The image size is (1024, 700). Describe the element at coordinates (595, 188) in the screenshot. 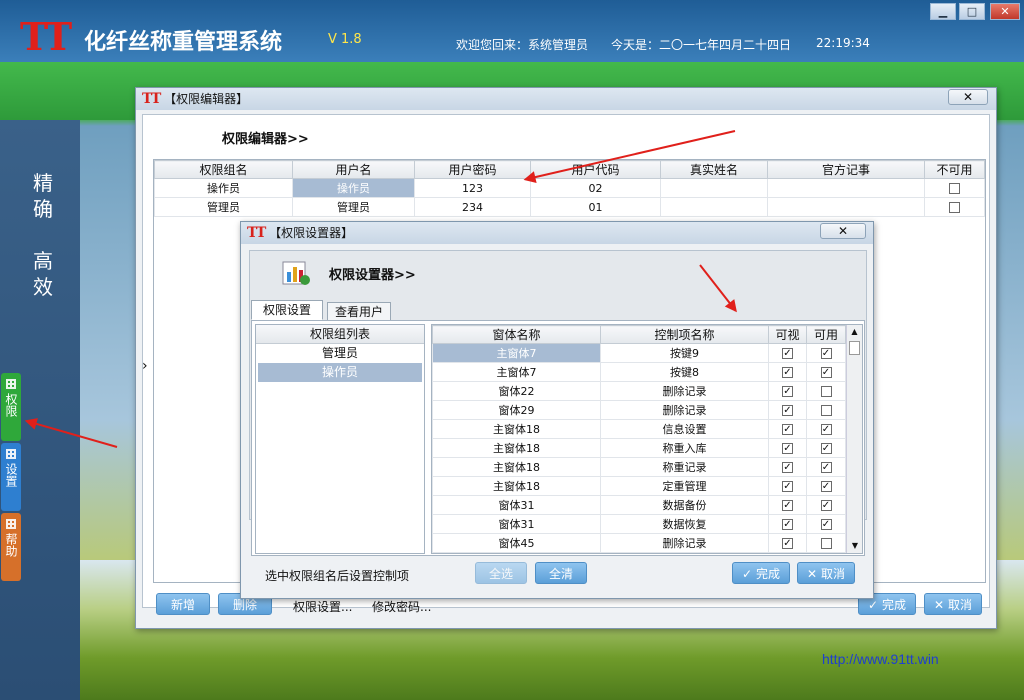

I see `cell-code: 02` at that location.